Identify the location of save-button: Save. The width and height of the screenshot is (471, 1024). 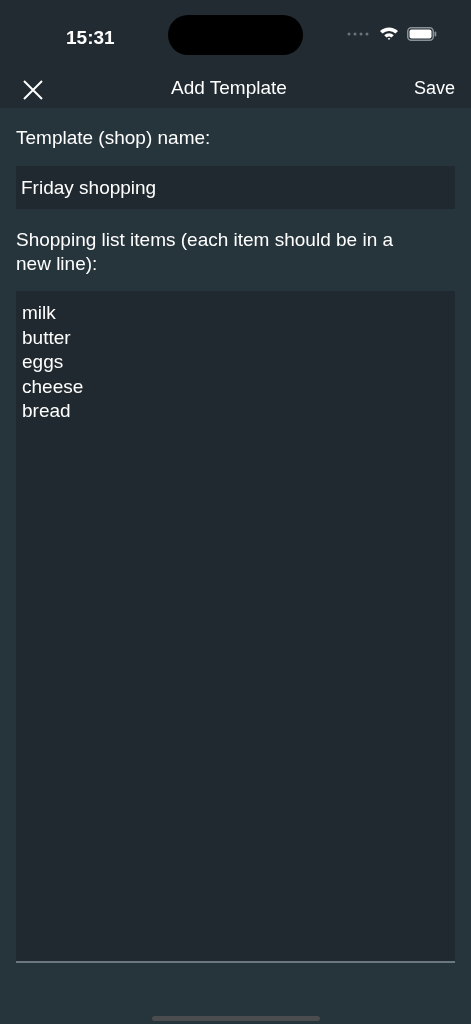
(434, 88).